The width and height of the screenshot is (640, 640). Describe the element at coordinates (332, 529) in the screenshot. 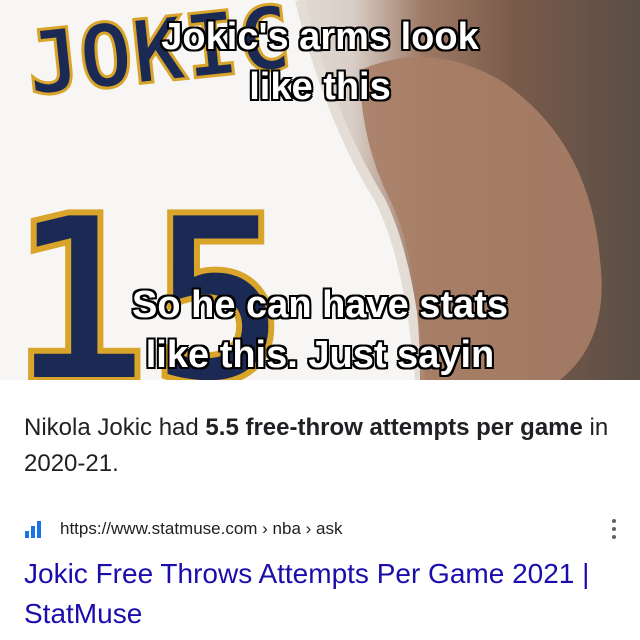

I see `result-url: https://www.statmuse.com › nba › ask` at that location.